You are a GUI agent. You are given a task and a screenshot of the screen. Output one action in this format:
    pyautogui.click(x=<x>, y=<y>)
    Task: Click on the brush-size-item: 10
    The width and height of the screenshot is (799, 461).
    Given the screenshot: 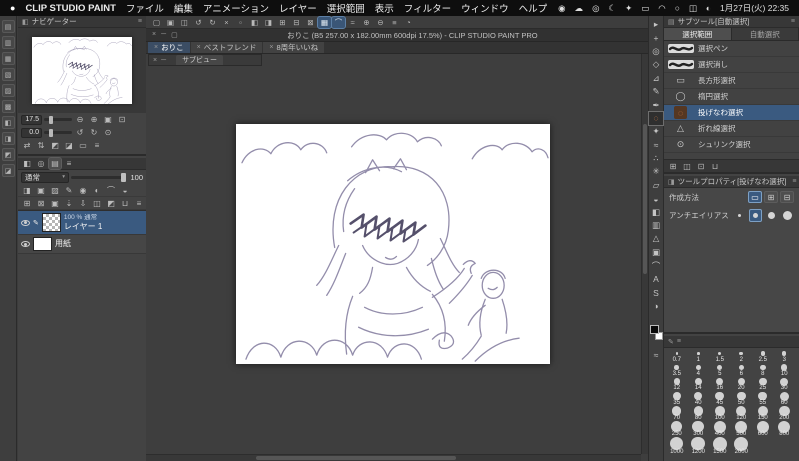 What is the action you would take?
    pyautogui.click(x=785, y=370)
    